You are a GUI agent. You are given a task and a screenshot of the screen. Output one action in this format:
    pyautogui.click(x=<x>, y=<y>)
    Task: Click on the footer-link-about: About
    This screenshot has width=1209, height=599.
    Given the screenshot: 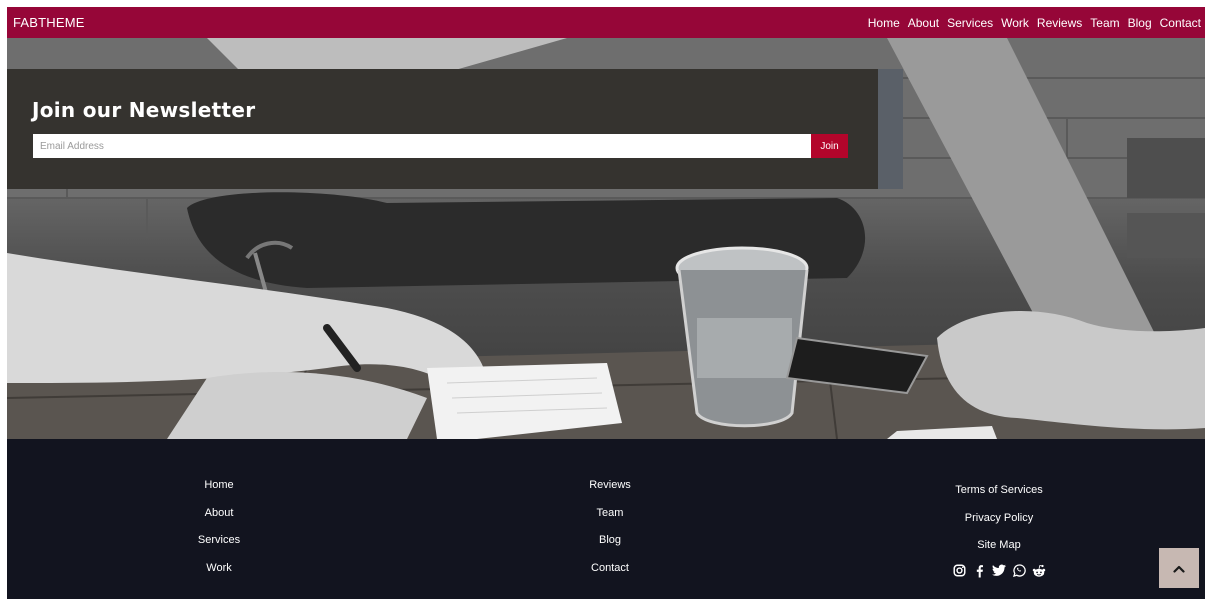 What is the action you would take?
    pyautogui.click(x=219, y=514)
    